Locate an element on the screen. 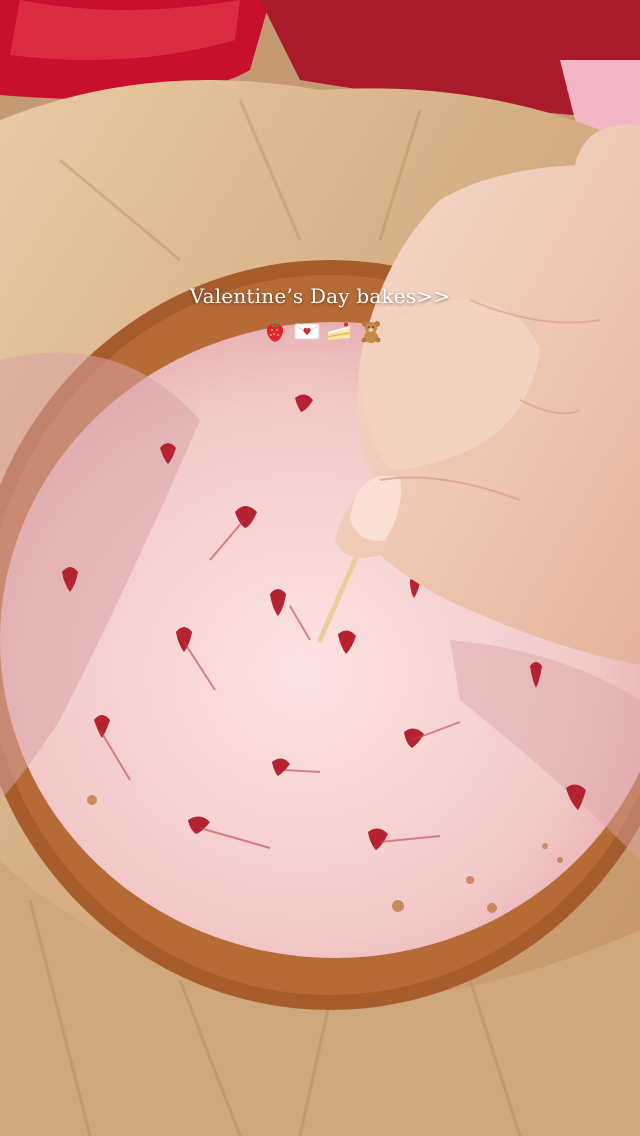  strawberry-icon is located at coordinates (275, 332).